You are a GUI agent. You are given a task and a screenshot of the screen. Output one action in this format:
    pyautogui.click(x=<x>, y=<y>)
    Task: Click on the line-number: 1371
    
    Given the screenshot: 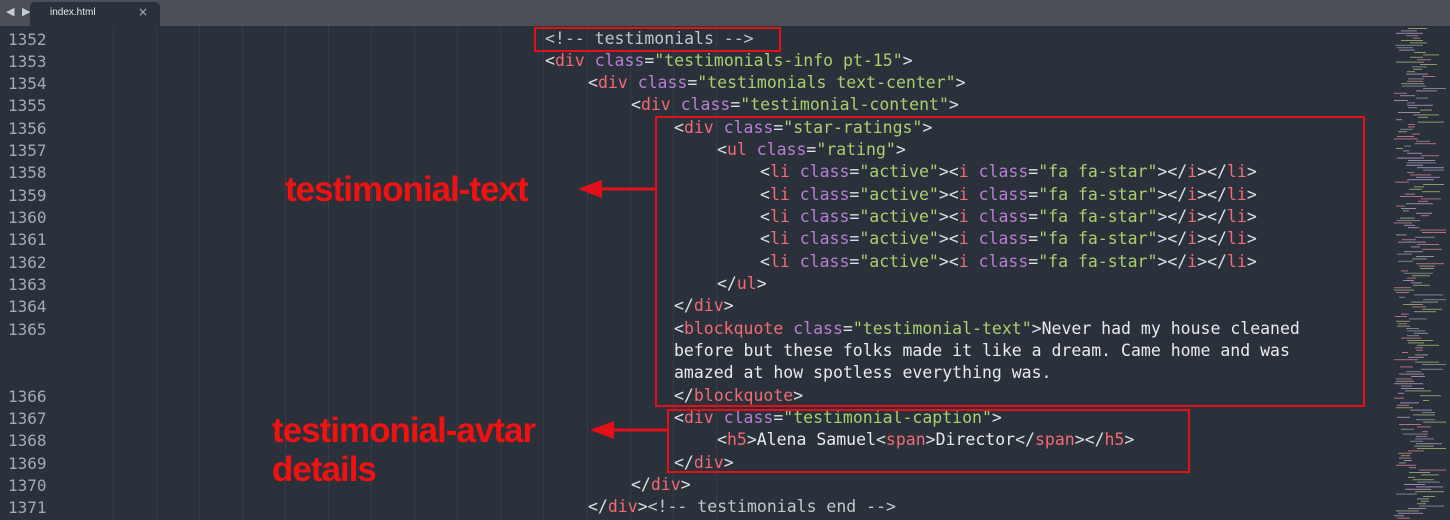 What is the action you would take?
    pyautogui.click(x=27, y=507)
    